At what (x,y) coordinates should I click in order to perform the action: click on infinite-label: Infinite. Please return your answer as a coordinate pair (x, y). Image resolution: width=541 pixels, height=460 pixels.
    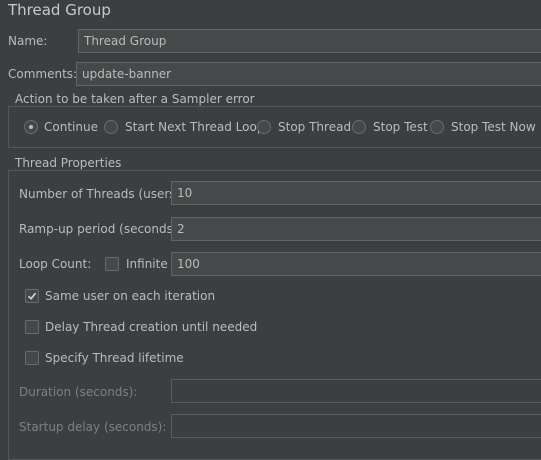
    Looking at the image, I should click on (147, 264).